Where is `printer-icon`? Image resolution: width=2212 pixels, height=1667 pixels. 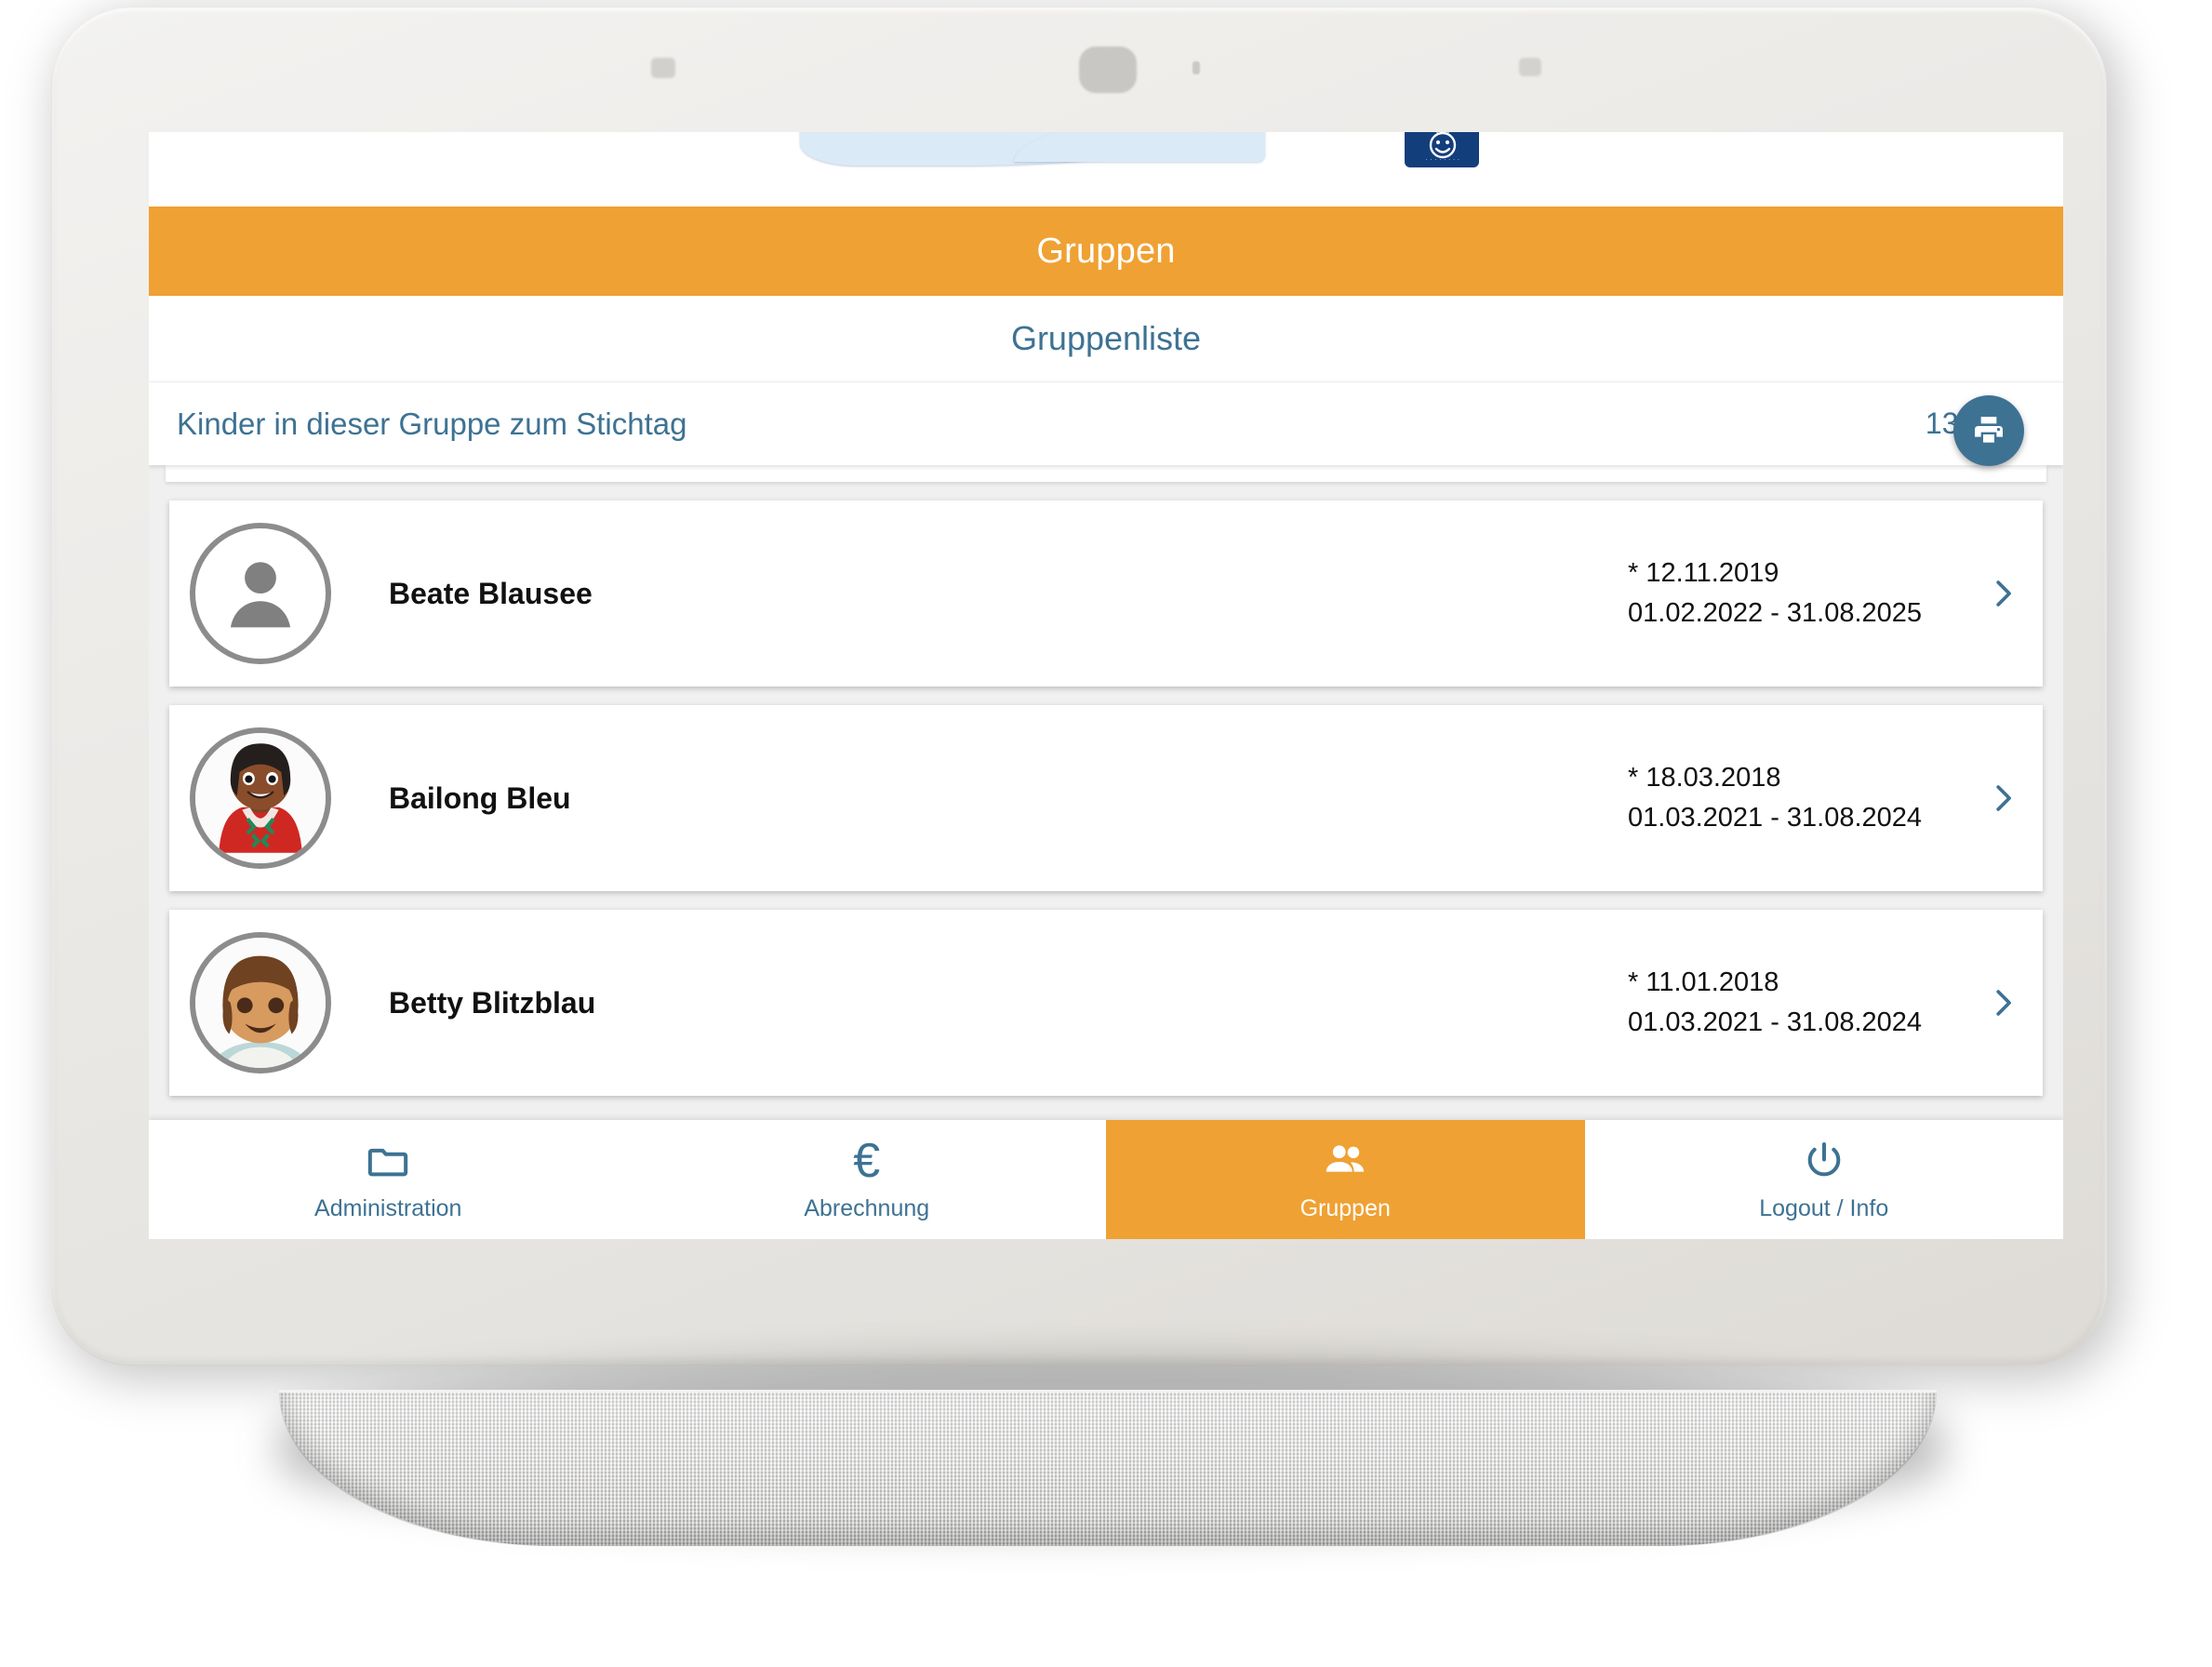
printer-icon is located at coordinates (1989, 430).